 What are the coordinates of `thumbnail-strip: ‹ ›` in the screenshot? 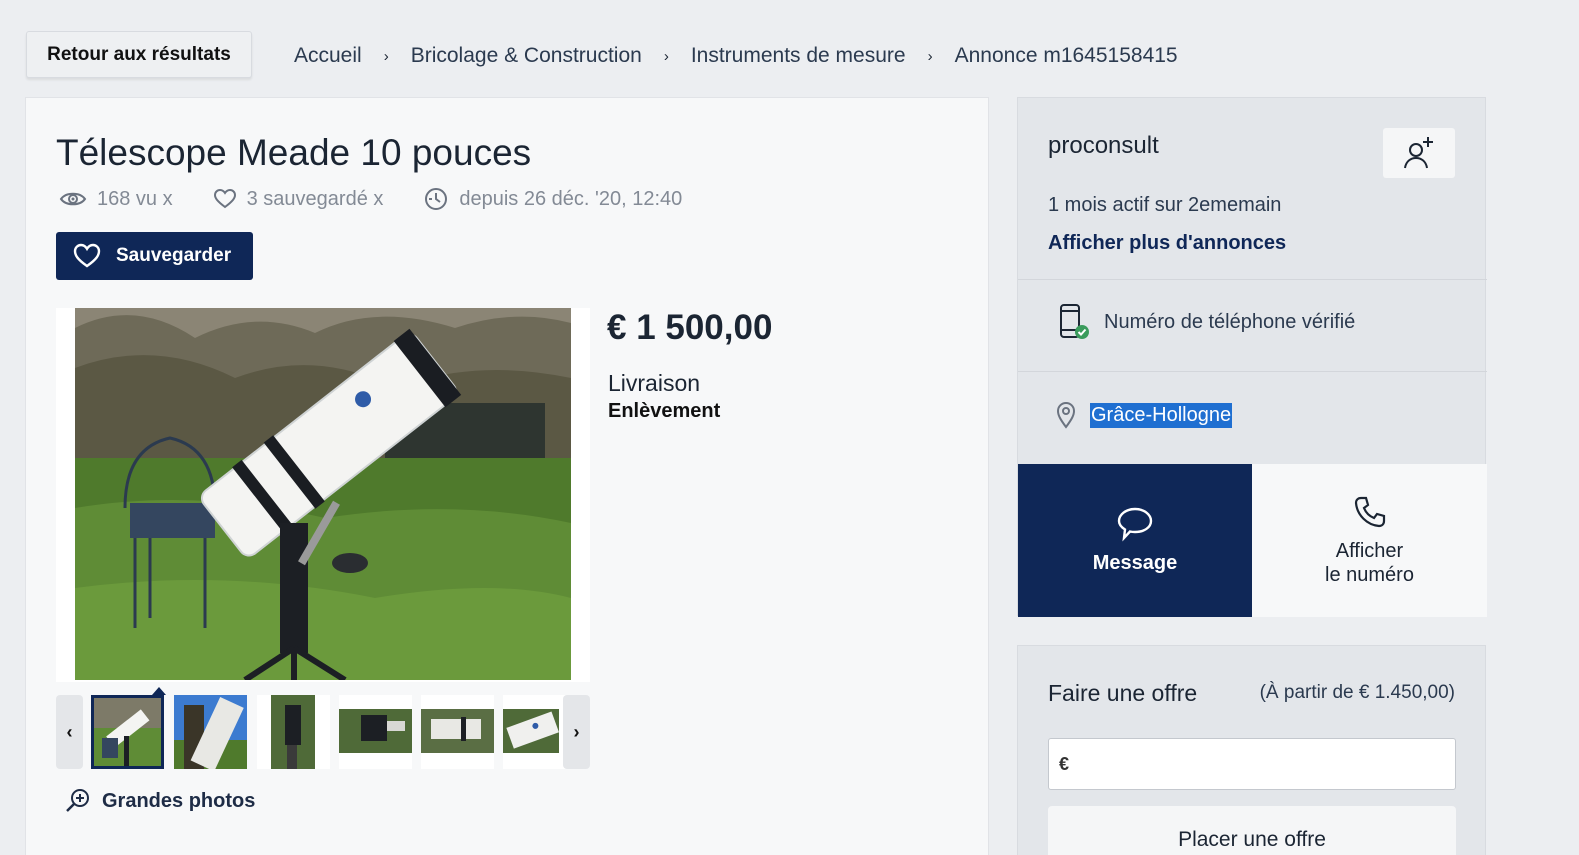 It's located at (323, 729).